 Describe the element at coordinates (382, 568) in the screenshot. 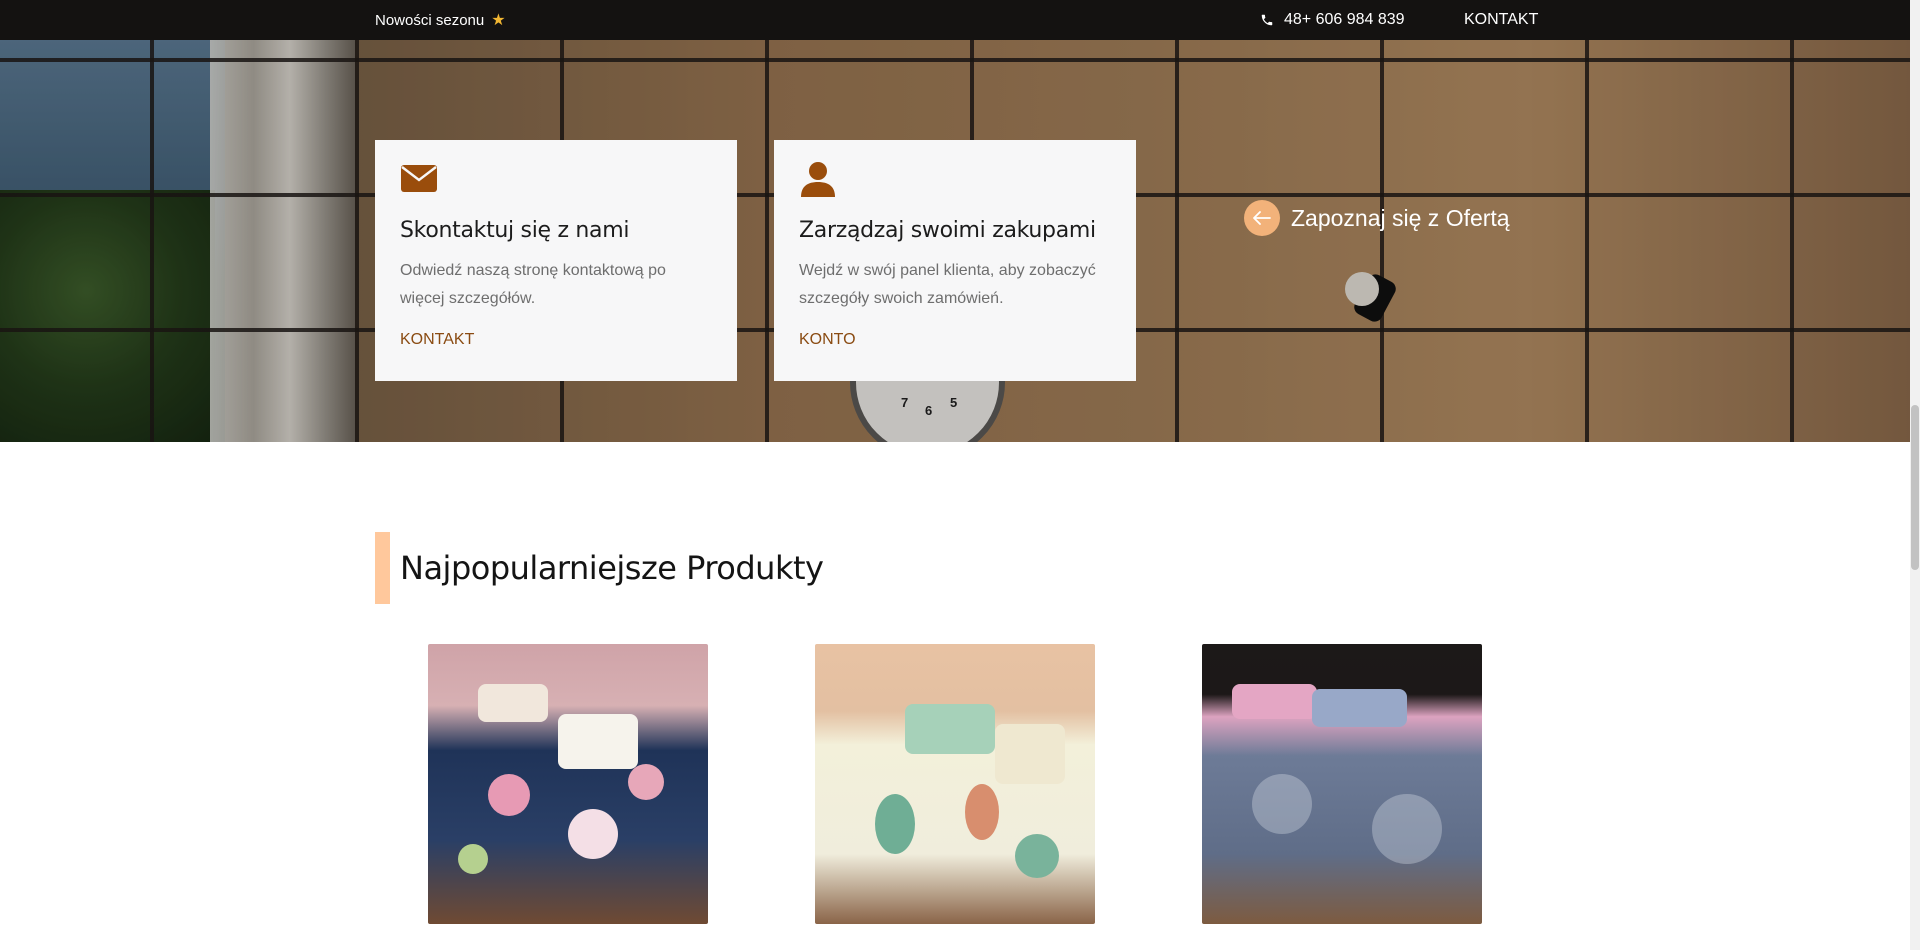

I see `heading-accent-bar` at that location.